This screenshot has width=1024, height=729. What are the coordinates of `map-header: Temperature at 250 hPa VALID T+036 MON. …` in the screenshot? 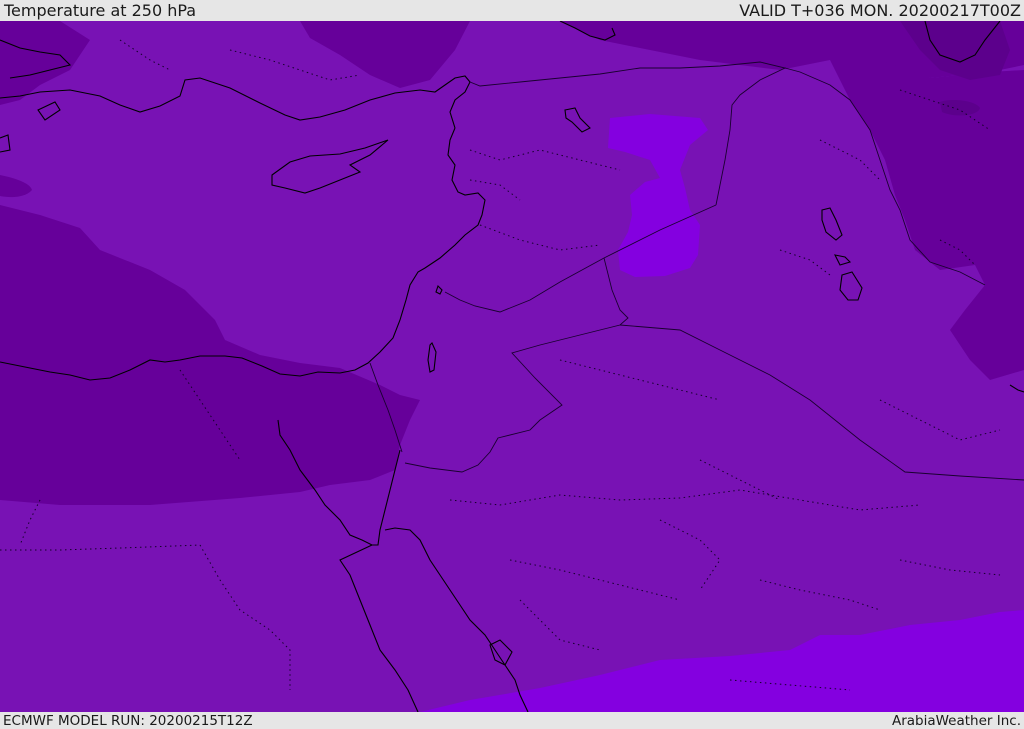 It's located at (512, 10).